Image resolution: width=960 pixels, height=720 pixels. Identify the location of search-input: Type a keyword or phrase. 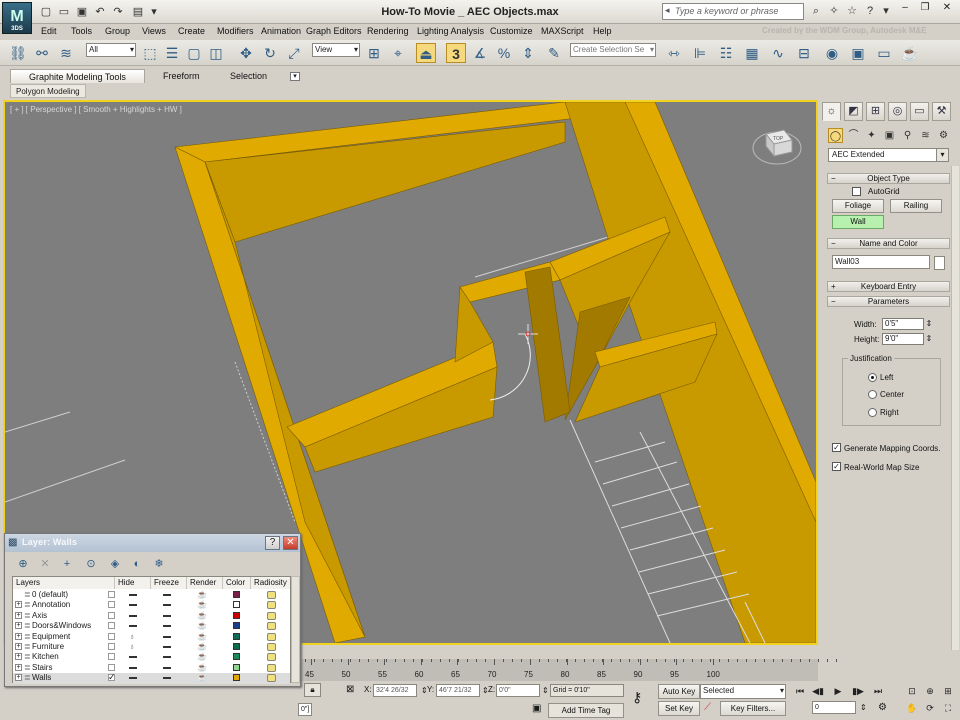
(733, 11).